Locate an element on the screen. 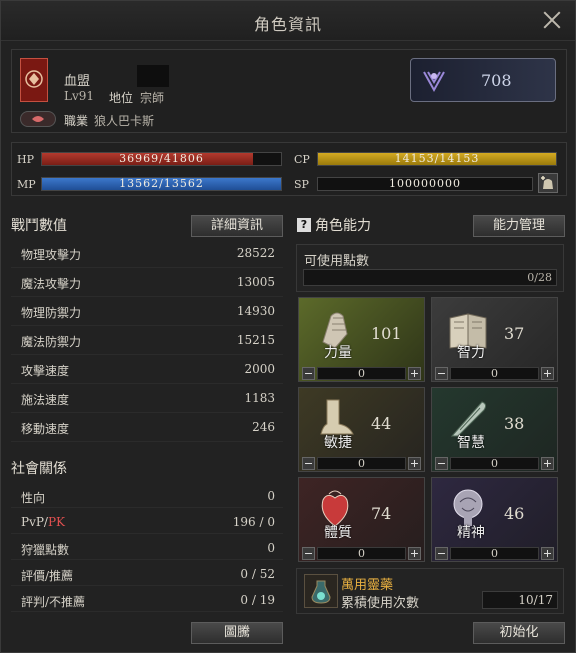  stat-value: 2000 is located at coordinates (259, 369).